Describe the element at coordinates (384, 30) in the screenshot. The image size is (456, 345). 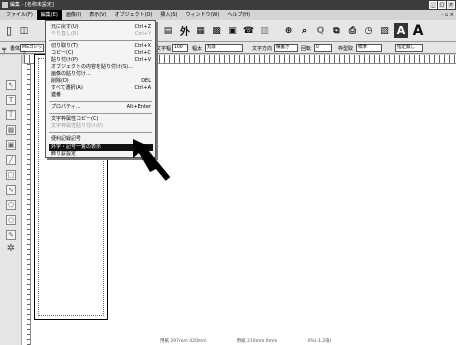
I see `sort-icon: ▧` at that location.